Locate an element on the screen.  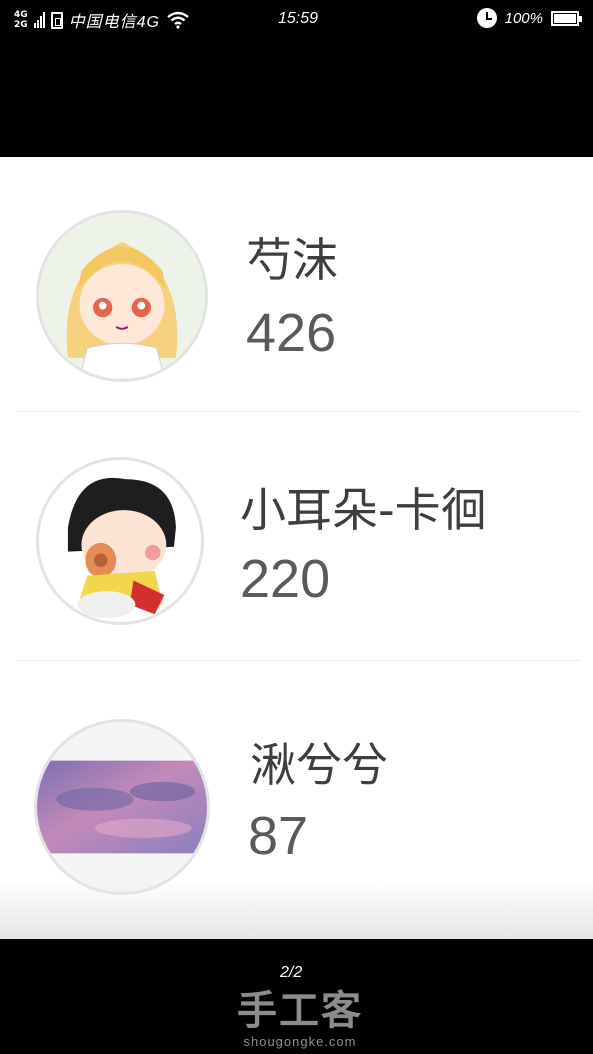
network-type-icon: 4G 2G is located at coordinates (21, 20).